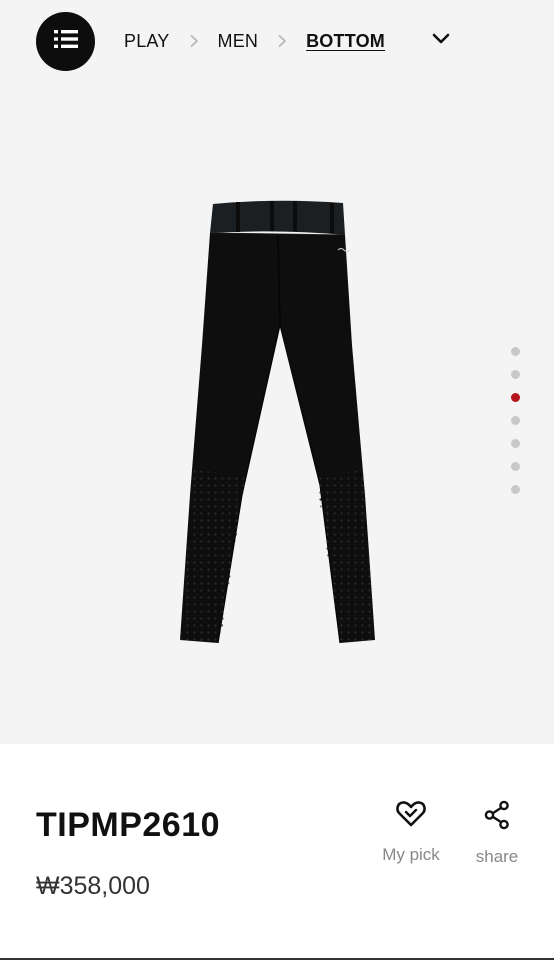  What do you see at coordinates (238, 41) in the screenshot?
I see `breadcrumb-men: MEN` at bounding box center [238, 41].